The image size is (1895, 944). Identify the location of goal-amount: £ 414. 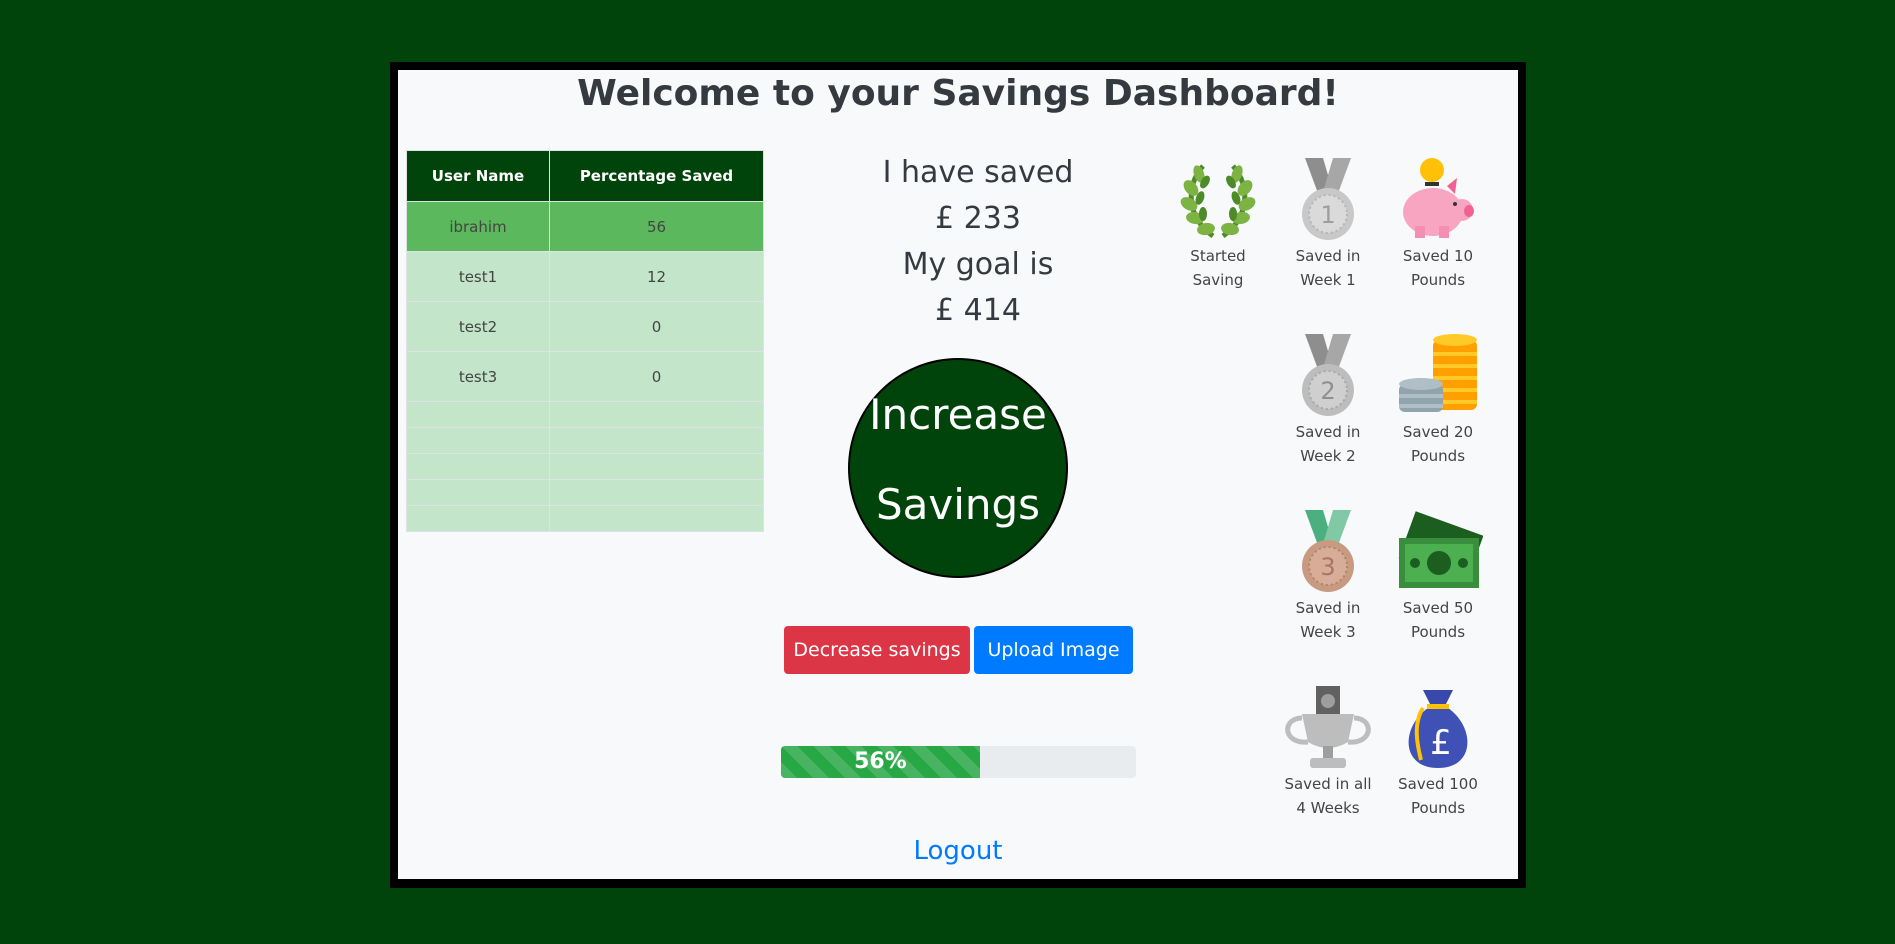
(978, 310).